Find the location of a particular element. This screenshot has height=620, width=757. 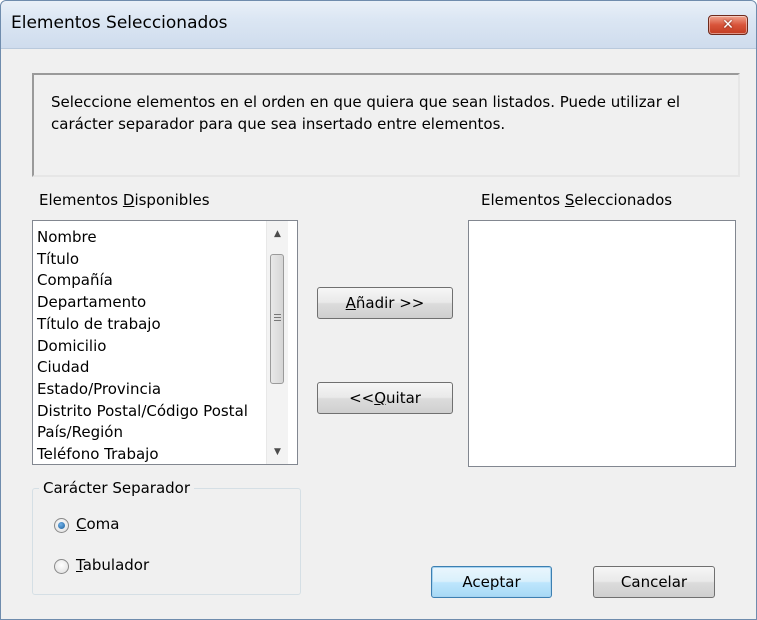

scroll-up-icon: ▲ is located at coordinates (277, 234).